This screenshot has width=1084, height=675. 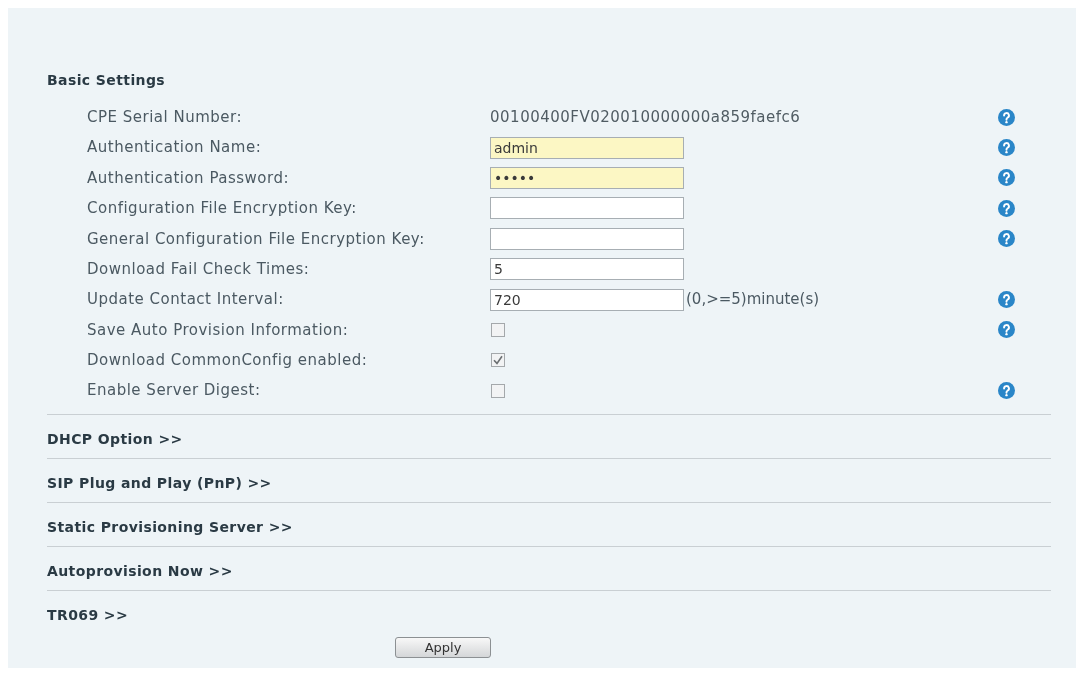 I want to click on field-label: Enable Server Digest:, so click(x=174, y=391).